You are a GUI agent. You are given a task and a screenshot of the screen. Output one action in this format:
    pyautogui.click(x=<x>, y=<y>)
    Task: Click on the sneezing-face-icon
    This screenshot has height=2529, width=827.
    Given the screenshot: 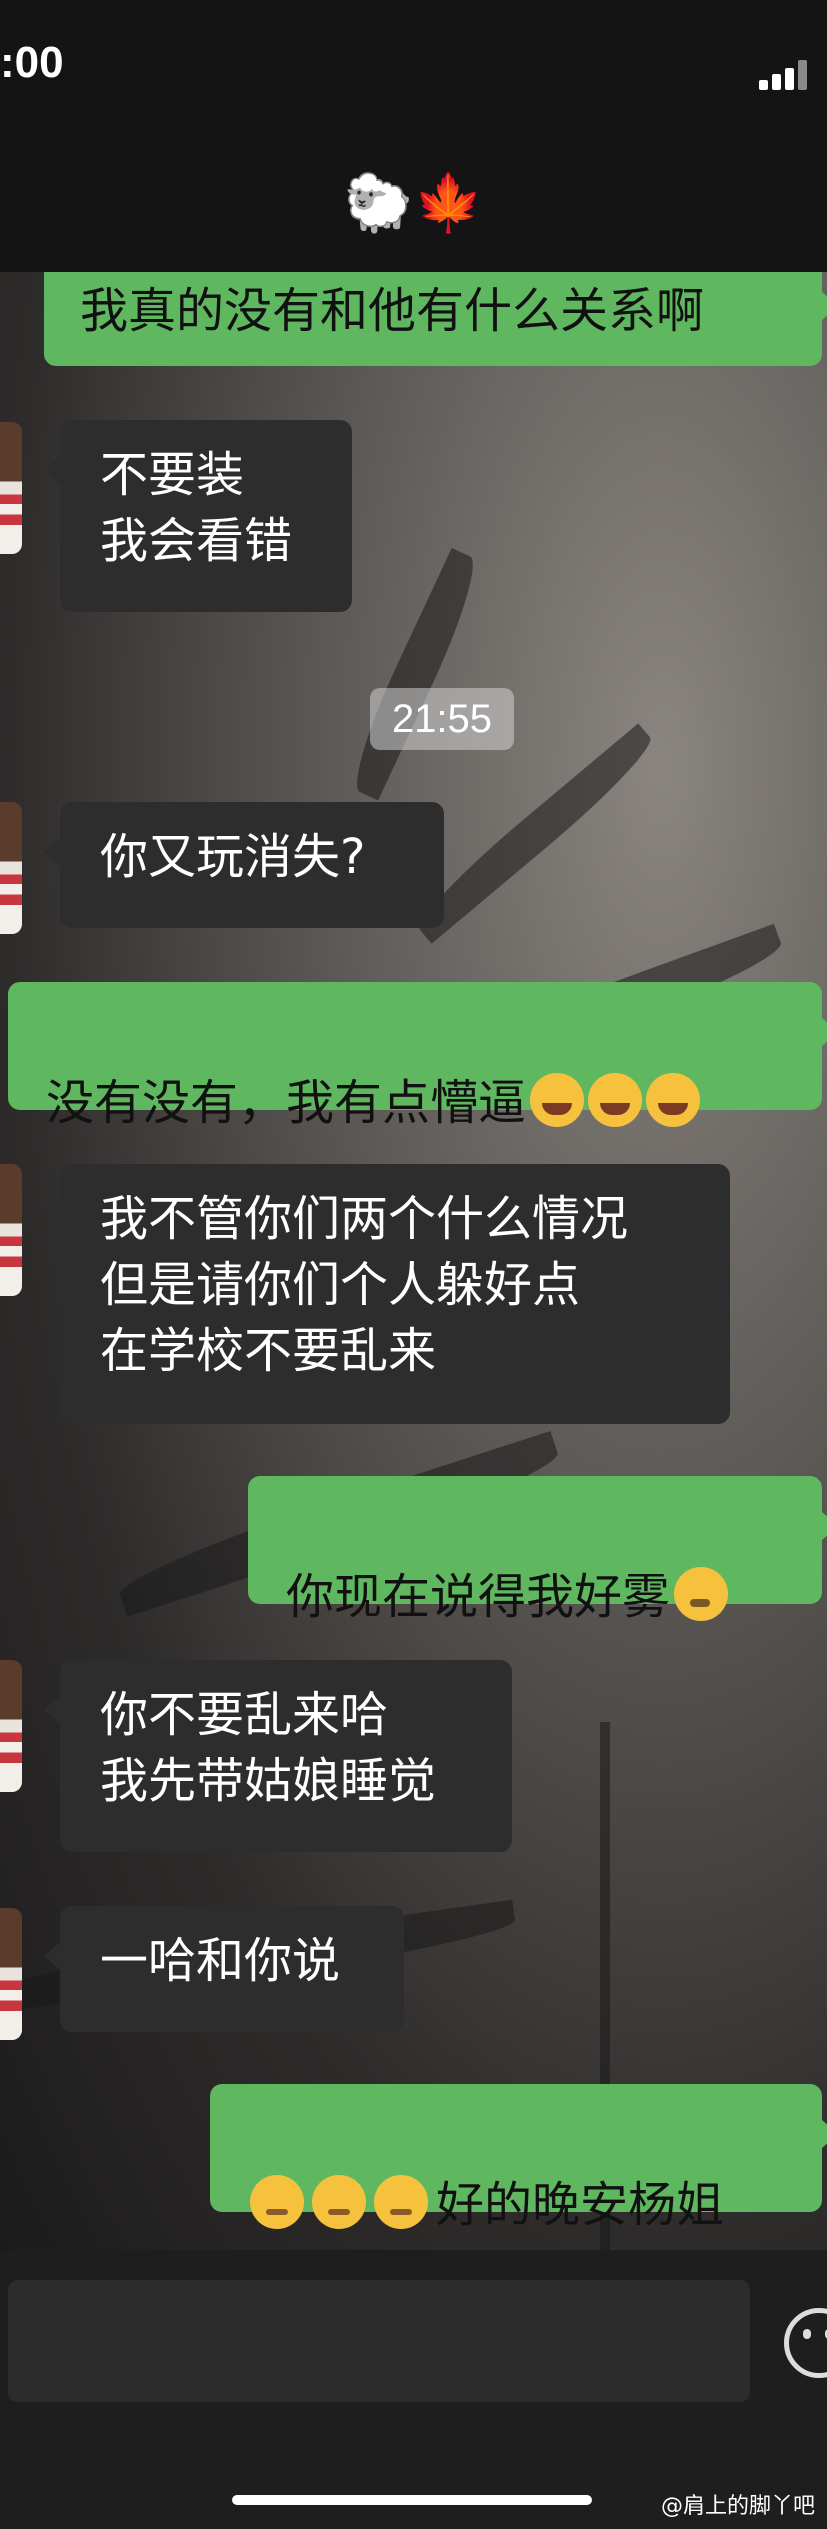 What is the action you would take?
    pyautogui.click(x=701, y=1594)
    